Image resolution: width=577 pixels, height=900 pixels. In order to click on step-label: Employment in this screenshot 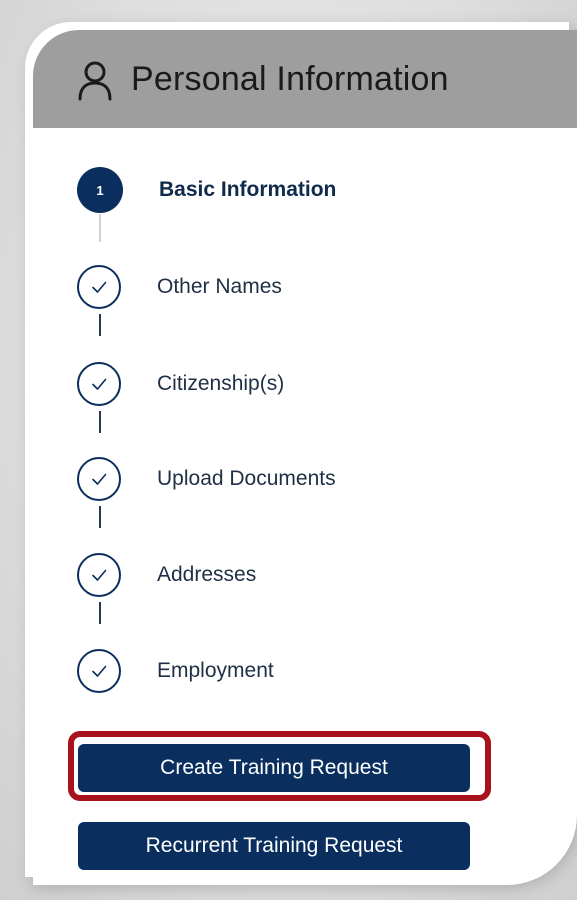, I will do `click(215, 670)`.